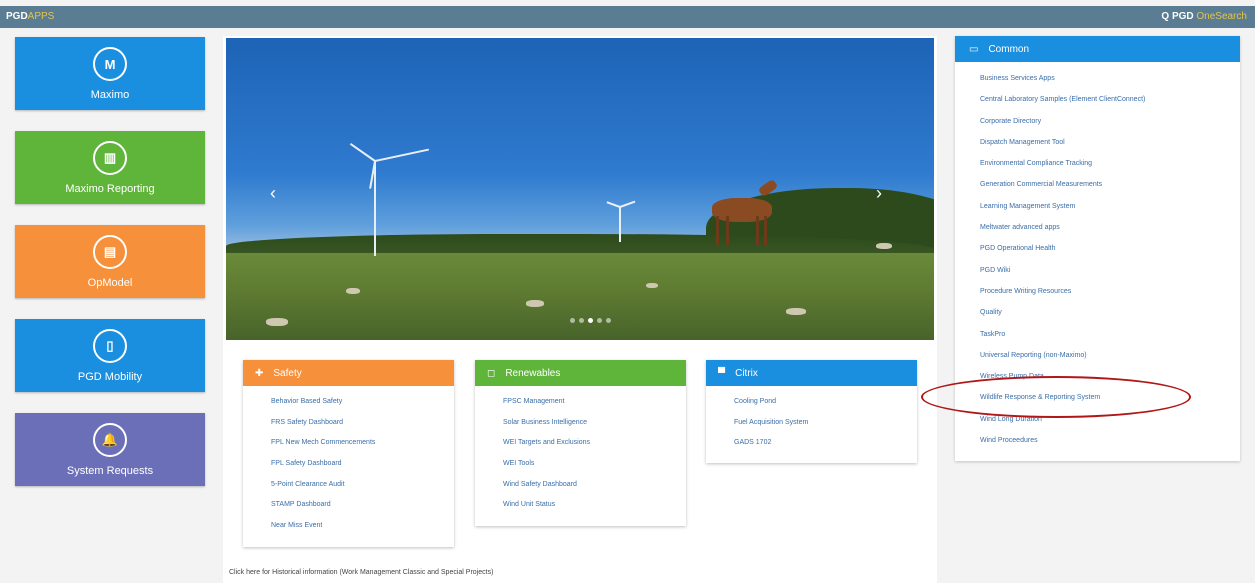 The image size is (1255, 583). What do you see at coordinates (348, 505) in the screenshot?
I see `list-item: STAMP Dashboard` at bounding box center [348, 505].